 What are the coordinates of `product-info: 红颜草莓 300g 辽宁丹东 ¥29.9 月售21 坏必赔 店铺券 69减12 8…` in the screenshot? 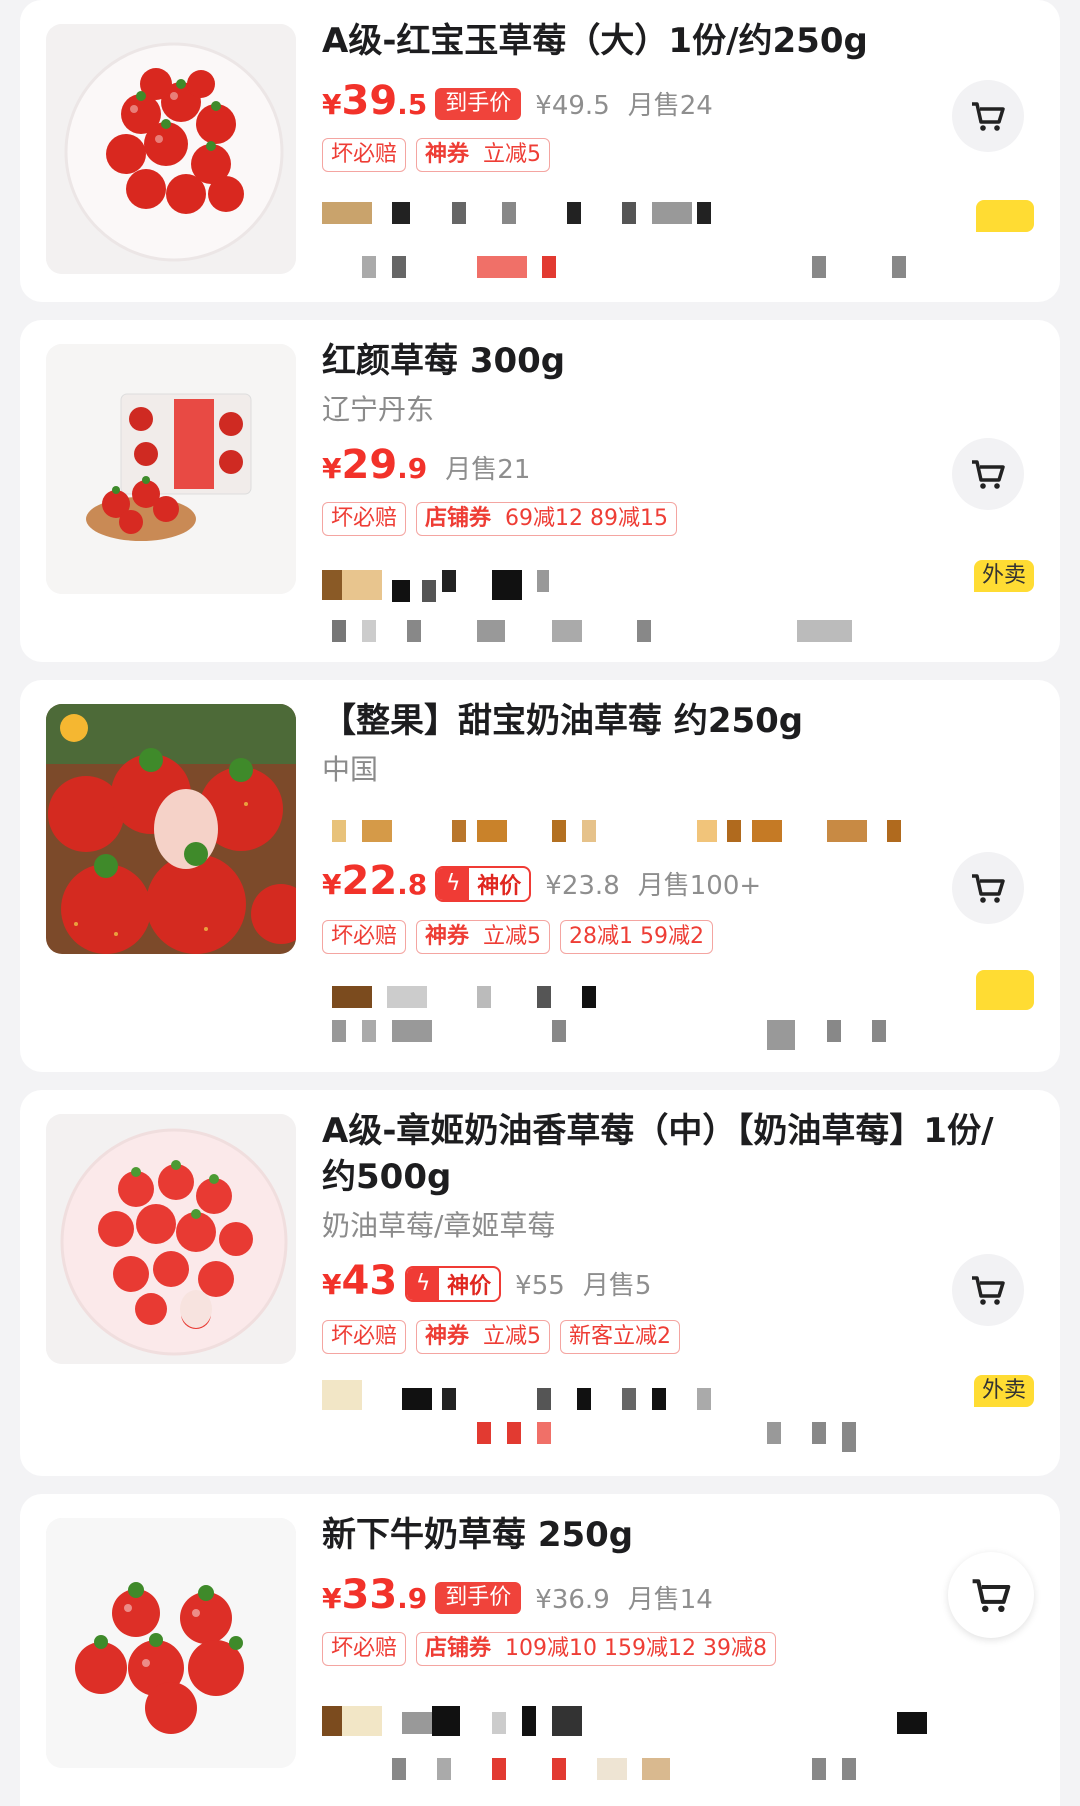 It's located at (616, 437).